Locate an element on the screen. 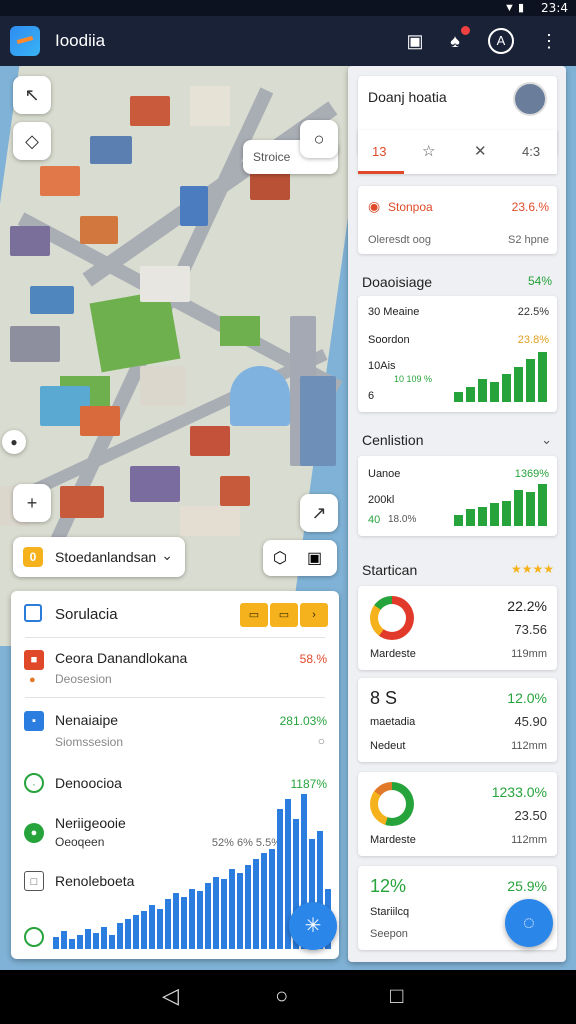  area-selector: 0 Stoedanlandsan ⌄ is located at coordinates (99, 557).